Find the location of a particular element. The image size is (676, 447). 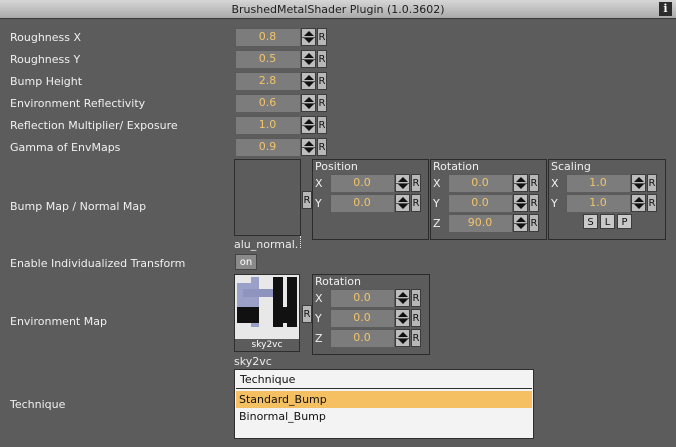

rotation-y-value: 0.0 is located at coordinates (480, 203).